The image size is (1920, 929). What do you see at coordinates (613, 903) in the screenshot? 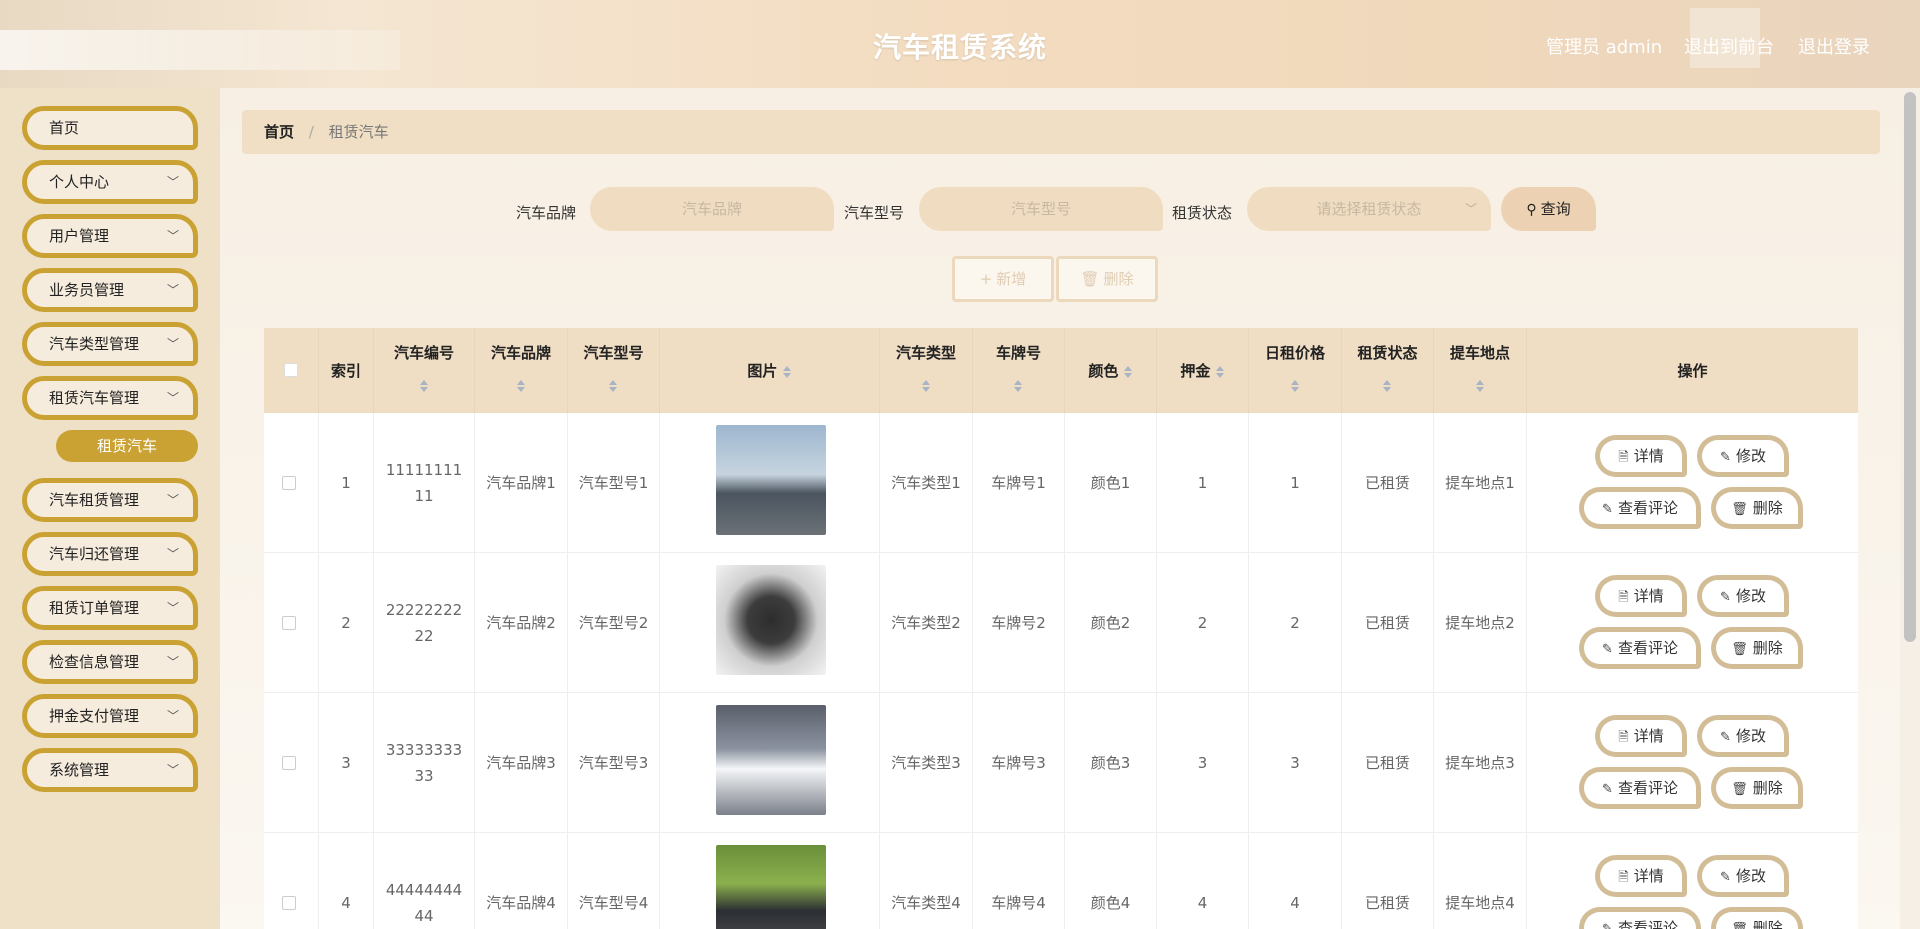
I see `model-cell-text: 汽车型号4` at bounding box center [613, 903].